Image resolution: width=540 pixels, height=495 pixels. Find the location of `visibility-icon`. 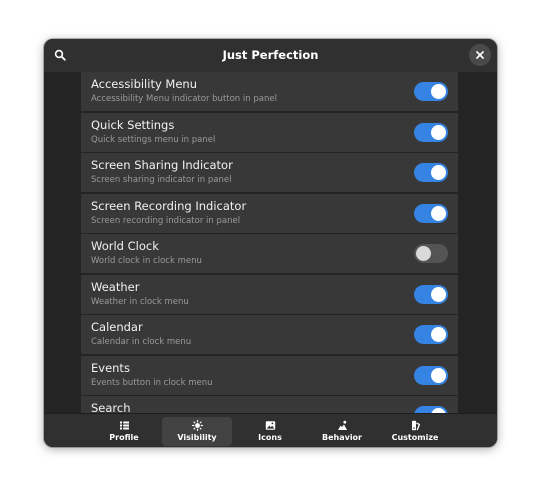

visibility-icon is located at coordinates (197, 425).